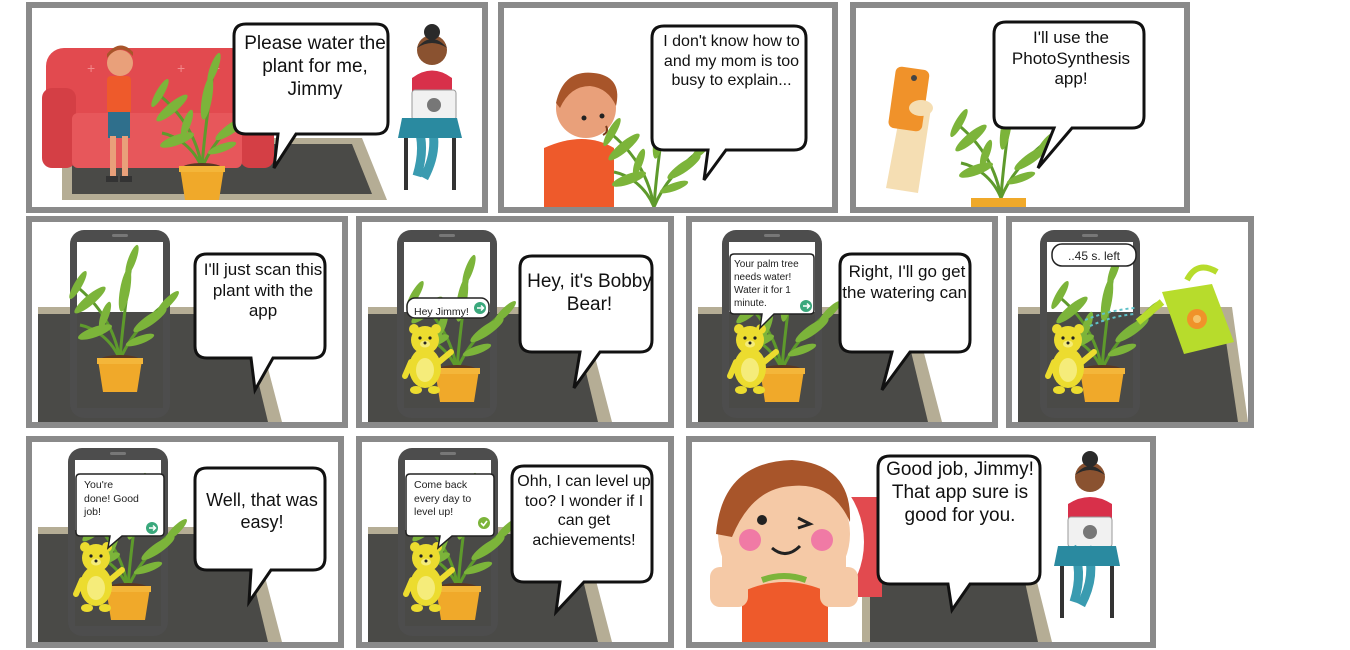 The width and height of the screenshot is (1350, 650). I want to click on phone-message: Hey Jimmy!, so click(441, 312).